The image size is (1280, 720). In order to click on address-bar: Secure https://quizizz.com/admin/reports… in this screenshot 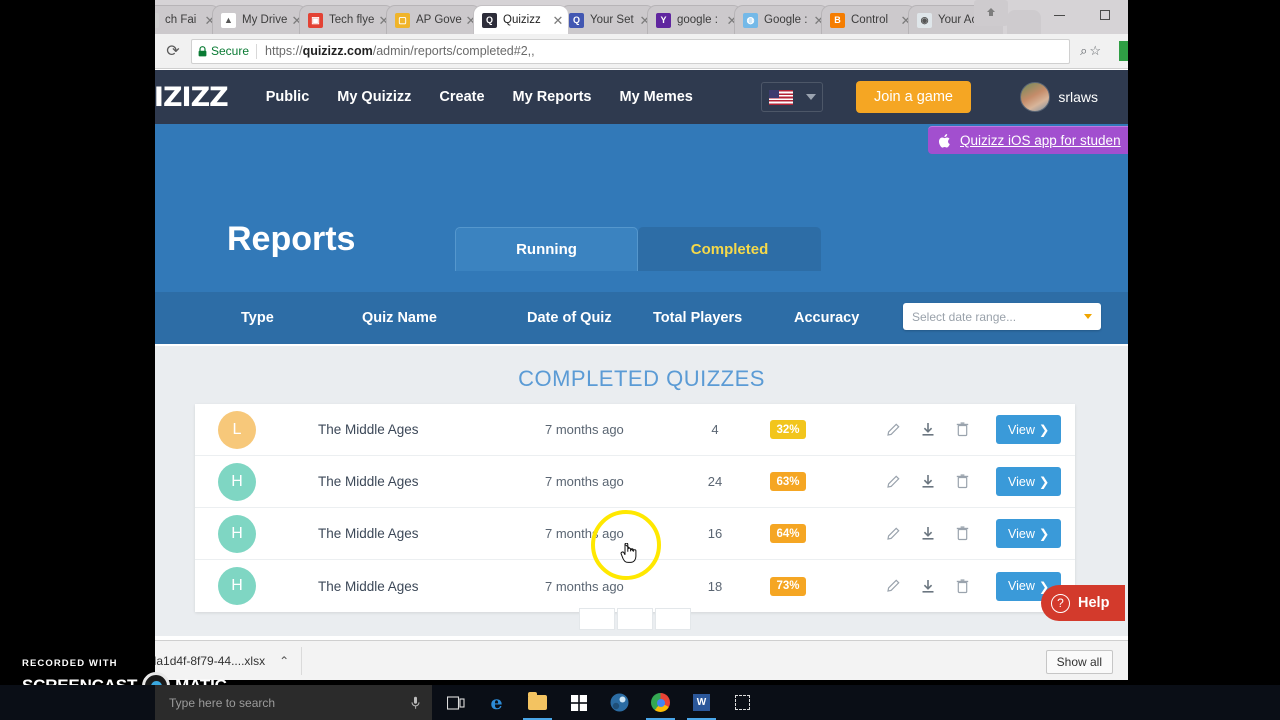, I will do `click(631, 51)`.